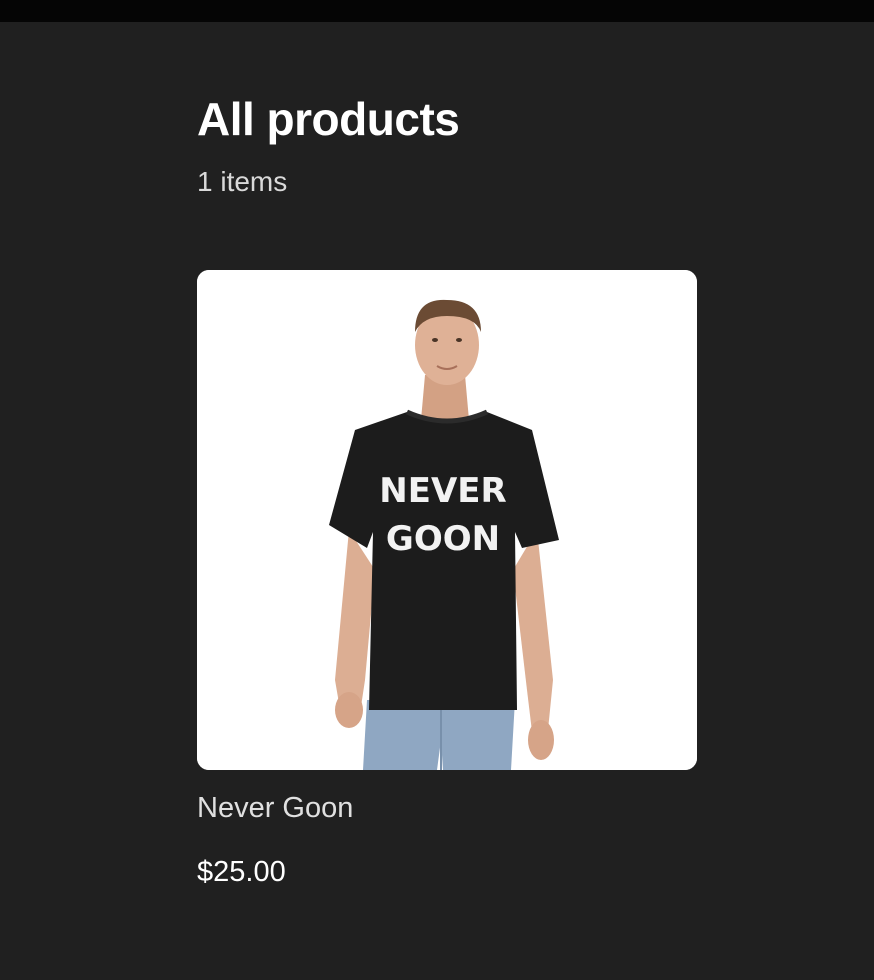 The width and height of the screenshot is (874, 980). I want to click on top-status-bar, so click(437, 11).